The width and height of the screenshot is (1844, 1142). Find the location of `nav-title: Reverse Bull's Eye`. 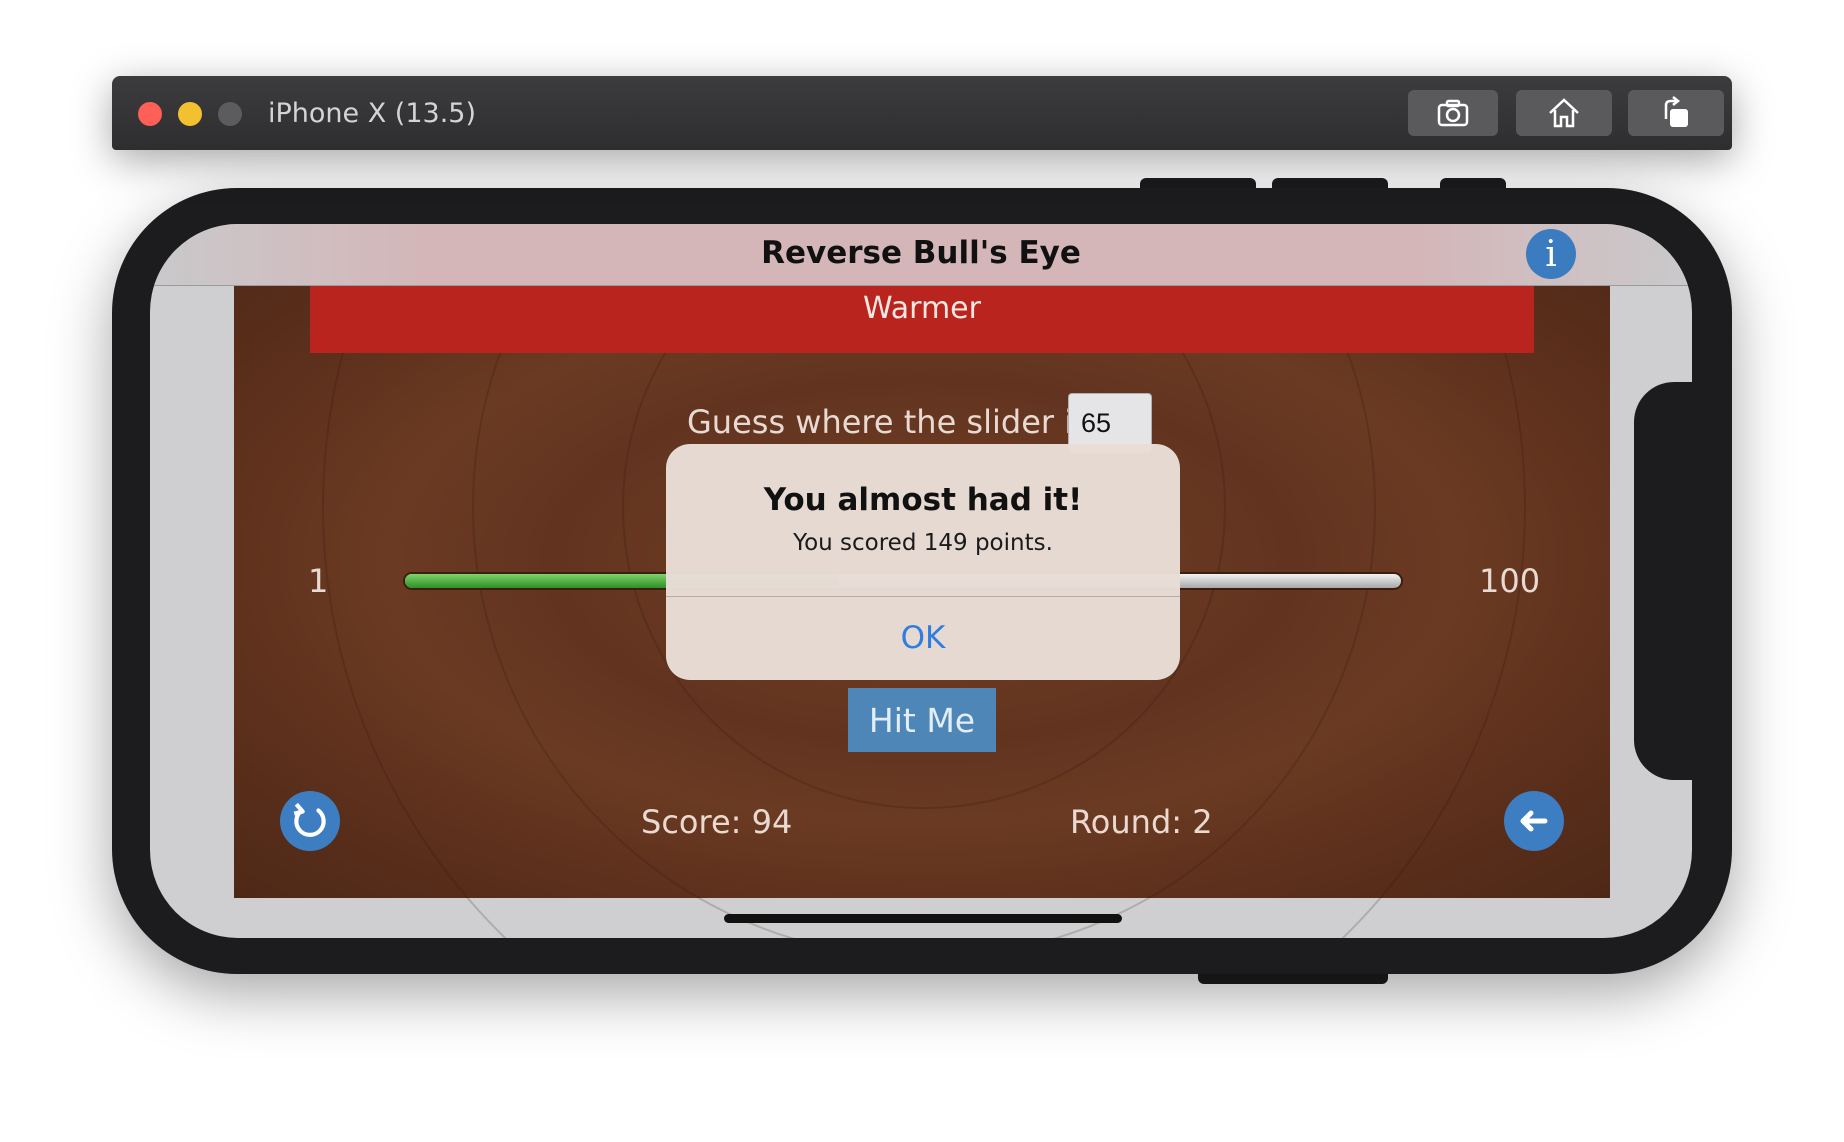

nav-title: Reverse Bull's Eye is located at coordinates (921, 253).